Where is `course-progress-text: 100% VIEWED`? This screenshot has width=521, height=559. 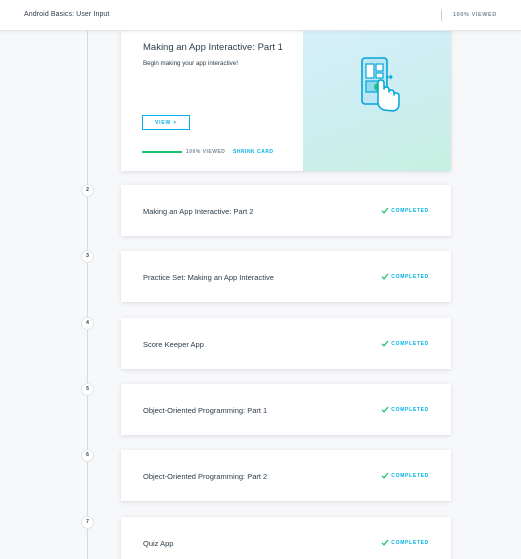
course-progress-text: 100% VIEWED is located at coordinates (475, 15).